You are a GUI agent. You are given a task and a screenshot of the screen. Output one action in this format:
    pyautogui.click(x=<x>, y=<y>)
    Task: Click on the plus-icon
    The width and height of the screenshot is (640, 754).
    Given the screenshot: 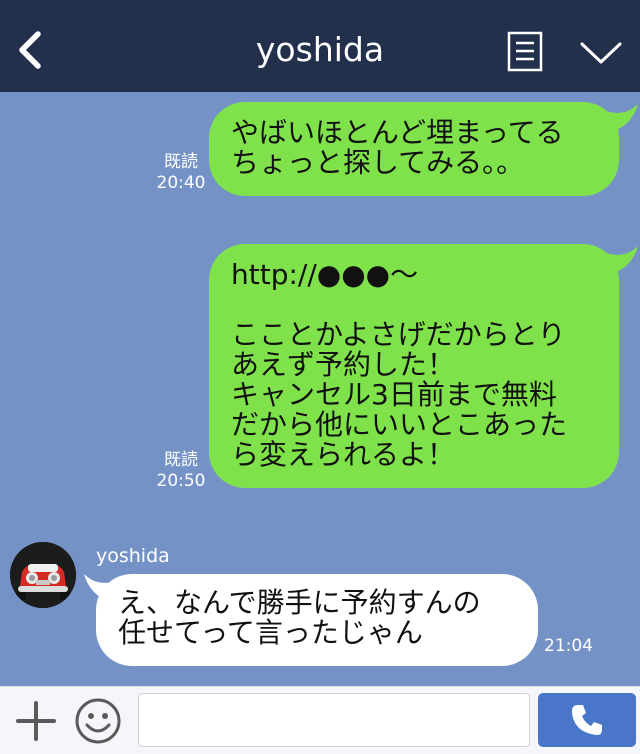 What is the action you would take?
    pyautogui.click(x=36, y=721)
    